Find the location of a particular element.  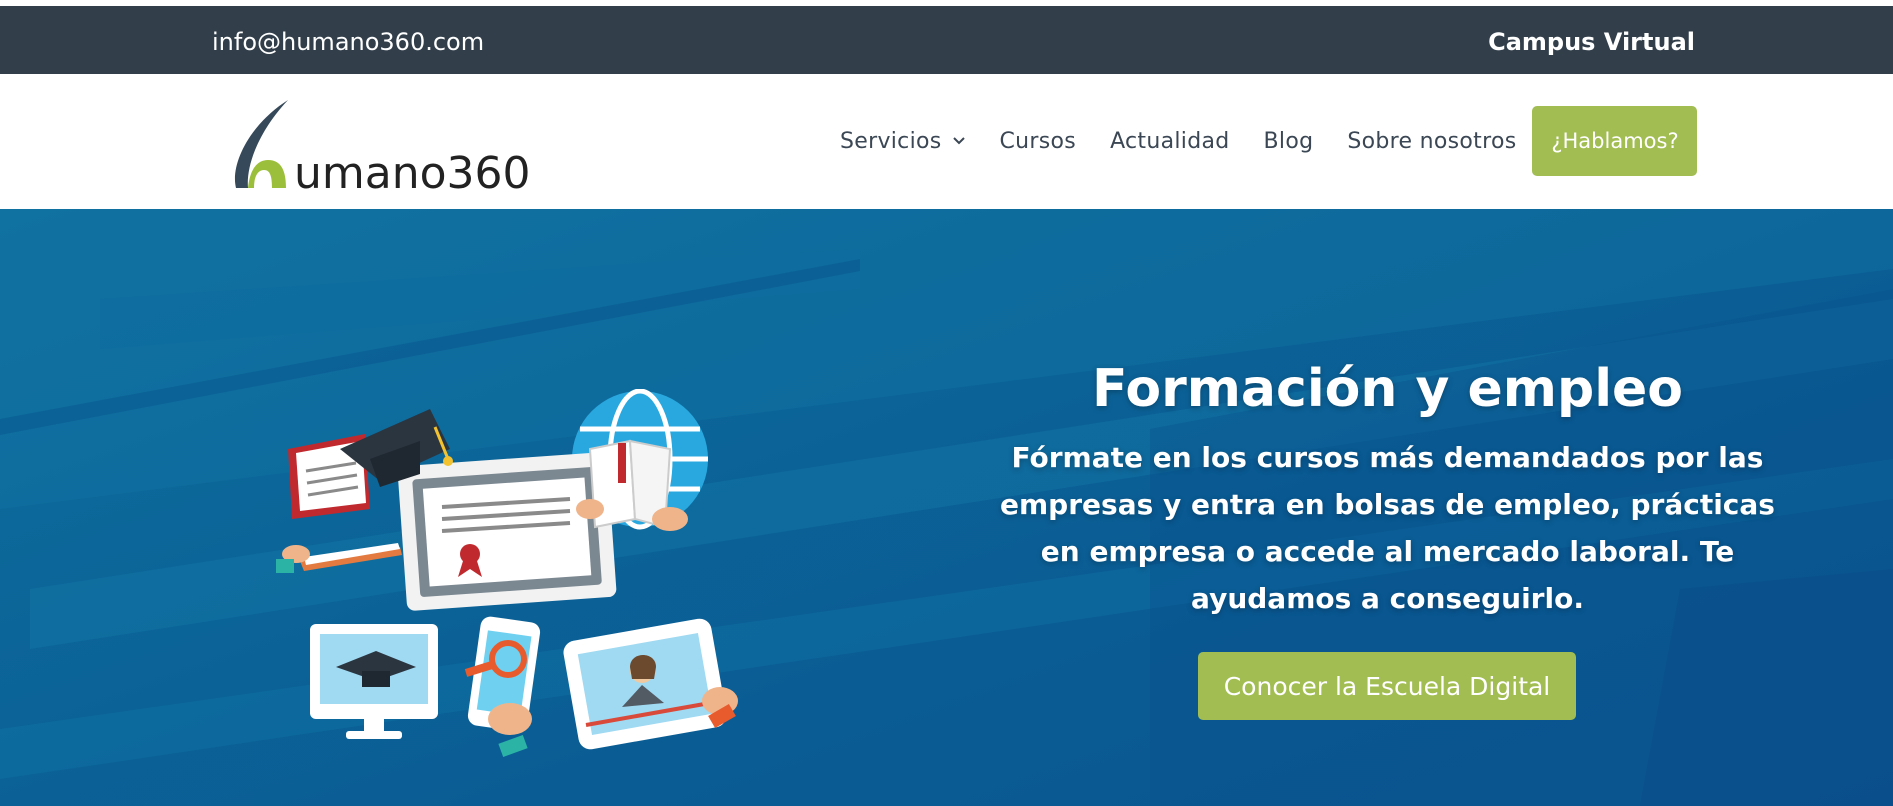

nav-item-label: Actualidad is located at coordinates (1170, 141).